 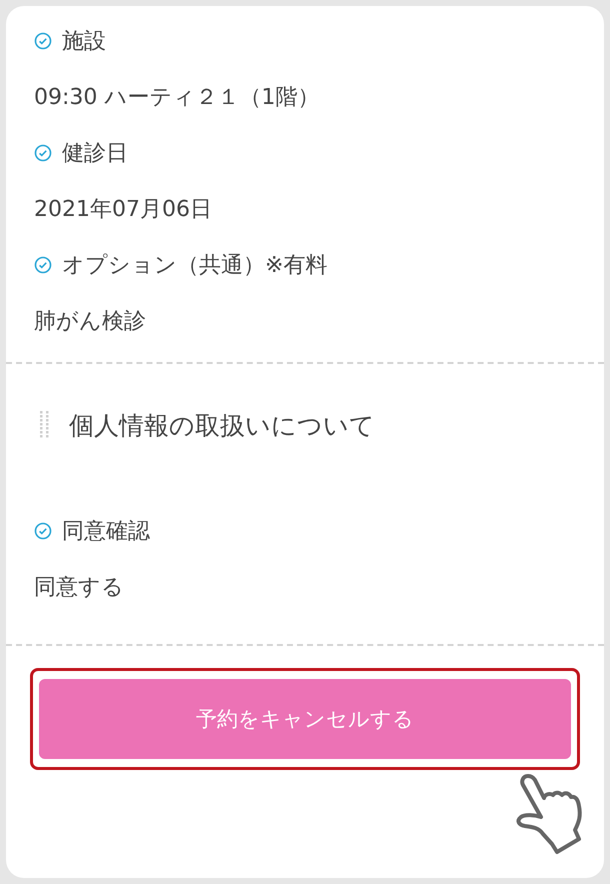 What do you see at coordinates (44, 425) in the screenshot?
I see `grip-icon` at bounding box center [44, 425].